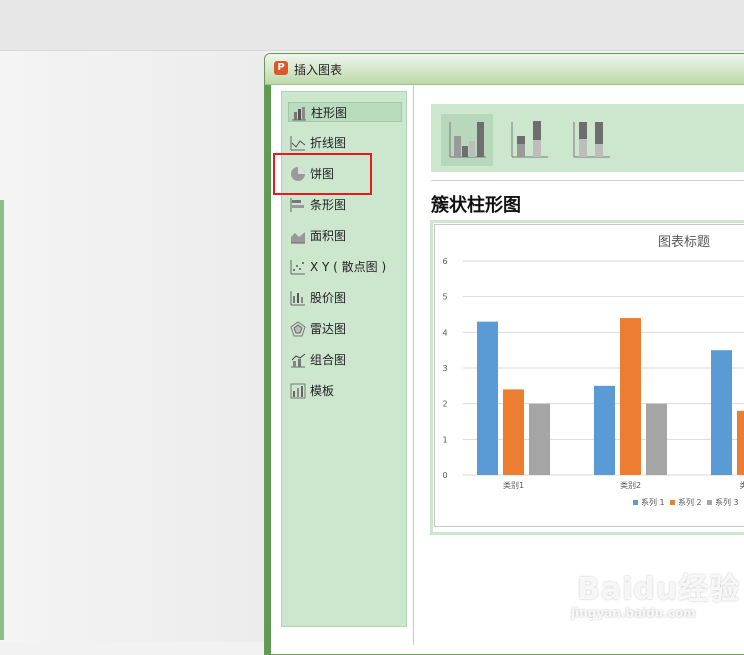  What do you see at coordinates (742, 485) in the screenshot?
I see `x-tick-label: 类别` at bounding box center [742, 485].